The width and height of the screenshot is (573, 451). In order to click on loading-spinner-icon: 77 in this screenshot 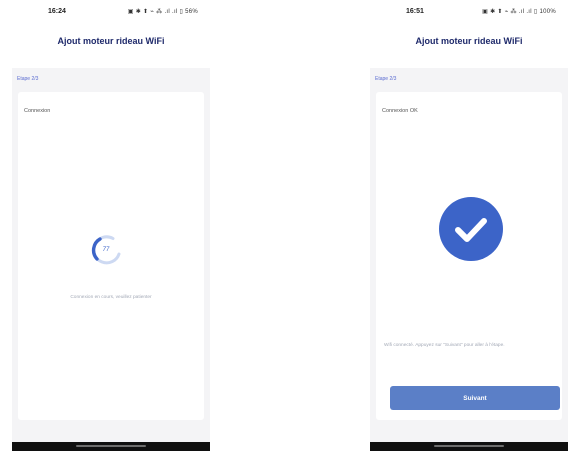, I will do `click(106, 250)`.